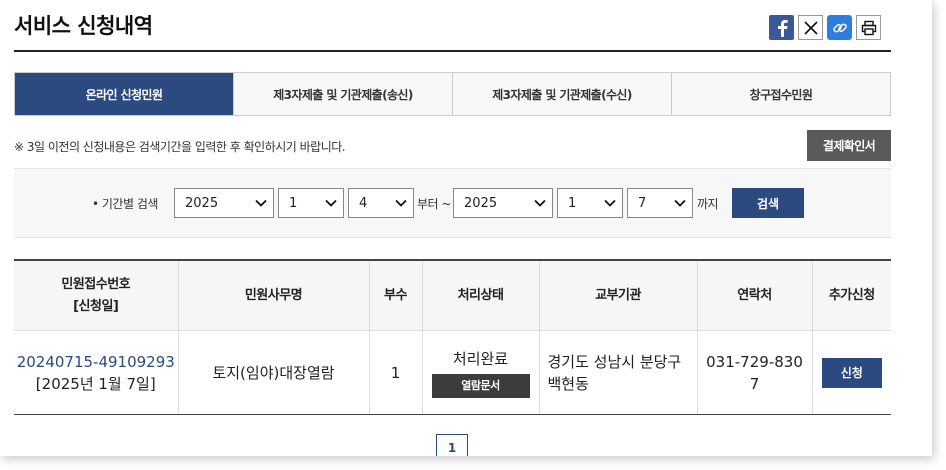 This screenshot has height=470, width=946. I want to click on search-notice: ※ 3일 이전의 신청내용은 검색기간을 입력한 후 확인하시기 바랍니다., so click(180, 147).